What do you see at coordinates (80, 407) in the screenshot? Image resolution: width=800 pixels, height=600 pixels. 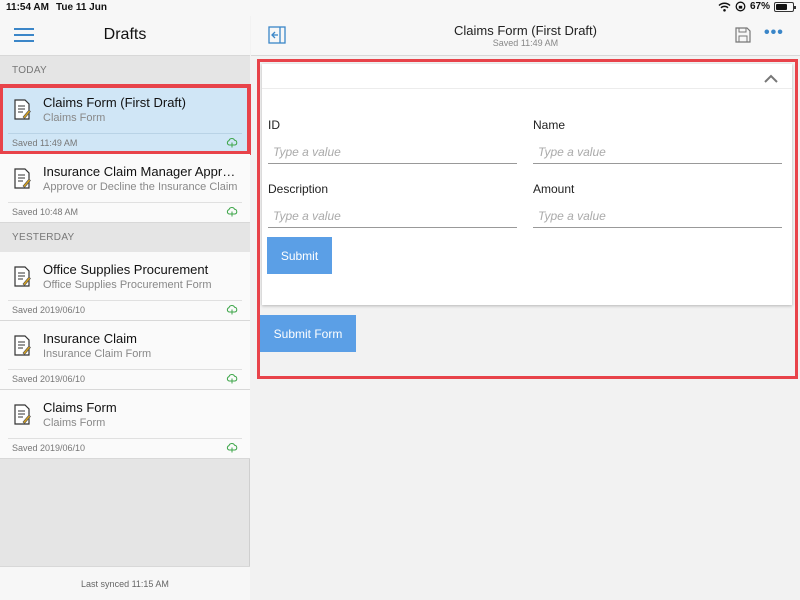 I see `item-title: Claims Form` at bounding box center [80, 407].